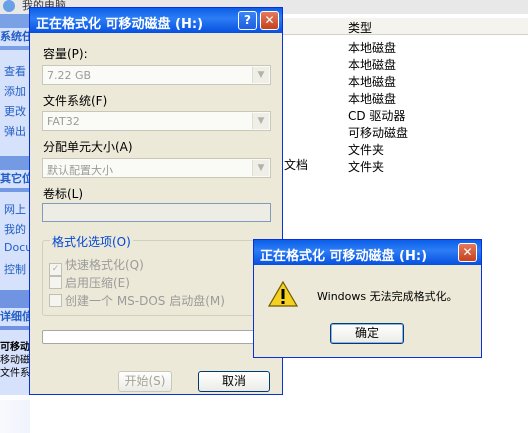 Image resolution: width=528 pixels, height=433 pixels. What do you see at coordinates (145, 381) in the screenshot?
I see `start-button: 开始(S)` at bounding box center [145, 381].